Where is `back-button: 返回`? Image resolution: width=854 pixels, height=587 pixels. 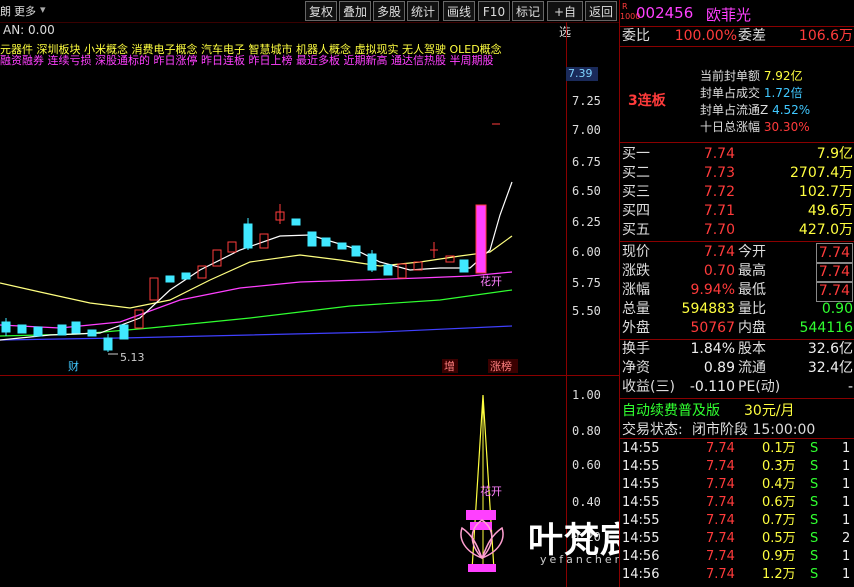
back-button: 返回 is located at coordinates (601, 11).